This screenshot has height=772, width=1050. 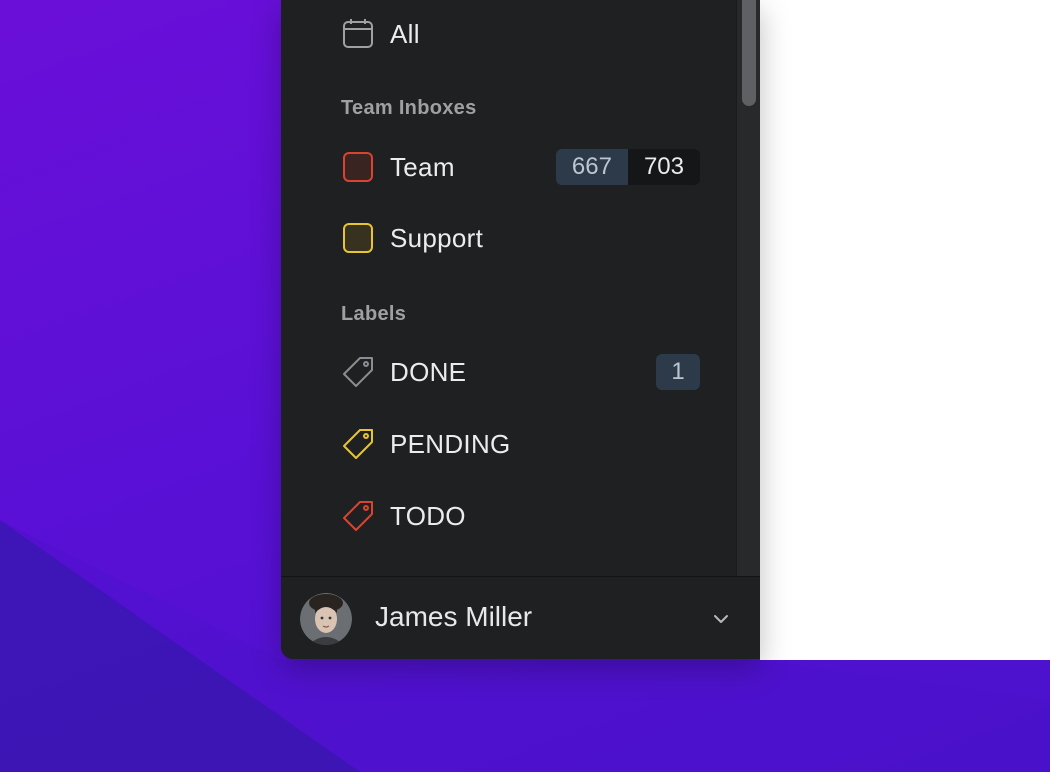 What do you see at coordinates (520, 34) in the screenshot?
I see `sidebar-item-all: All` at bounding box center [520, 34].